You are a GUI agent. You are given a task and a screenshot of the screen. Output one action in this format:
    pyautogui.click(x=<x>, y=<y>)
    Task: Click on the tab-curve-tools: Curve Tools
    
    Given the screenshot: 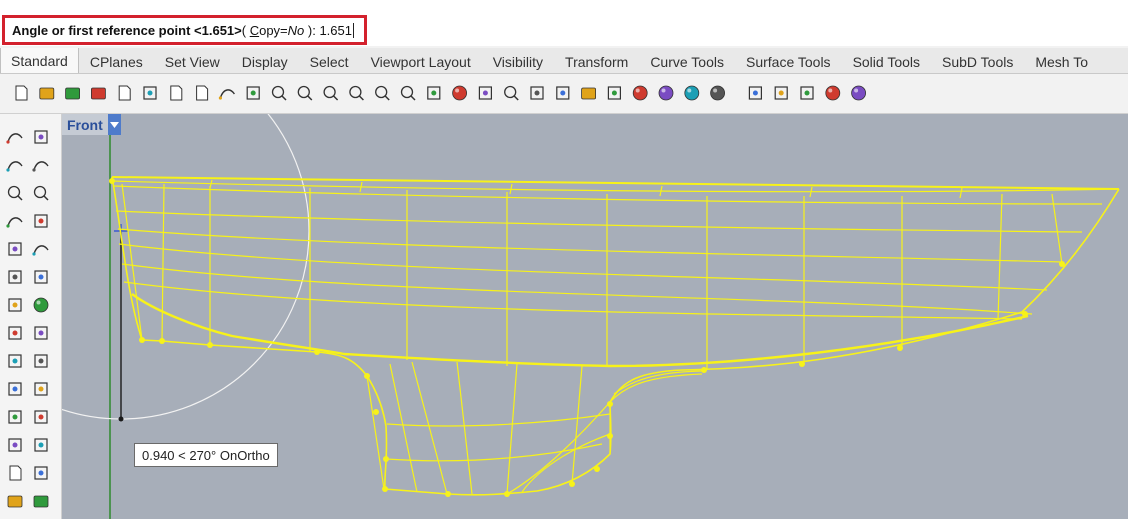 What is the action you would take?
    pyautogui.click(x=687, y=61)
    